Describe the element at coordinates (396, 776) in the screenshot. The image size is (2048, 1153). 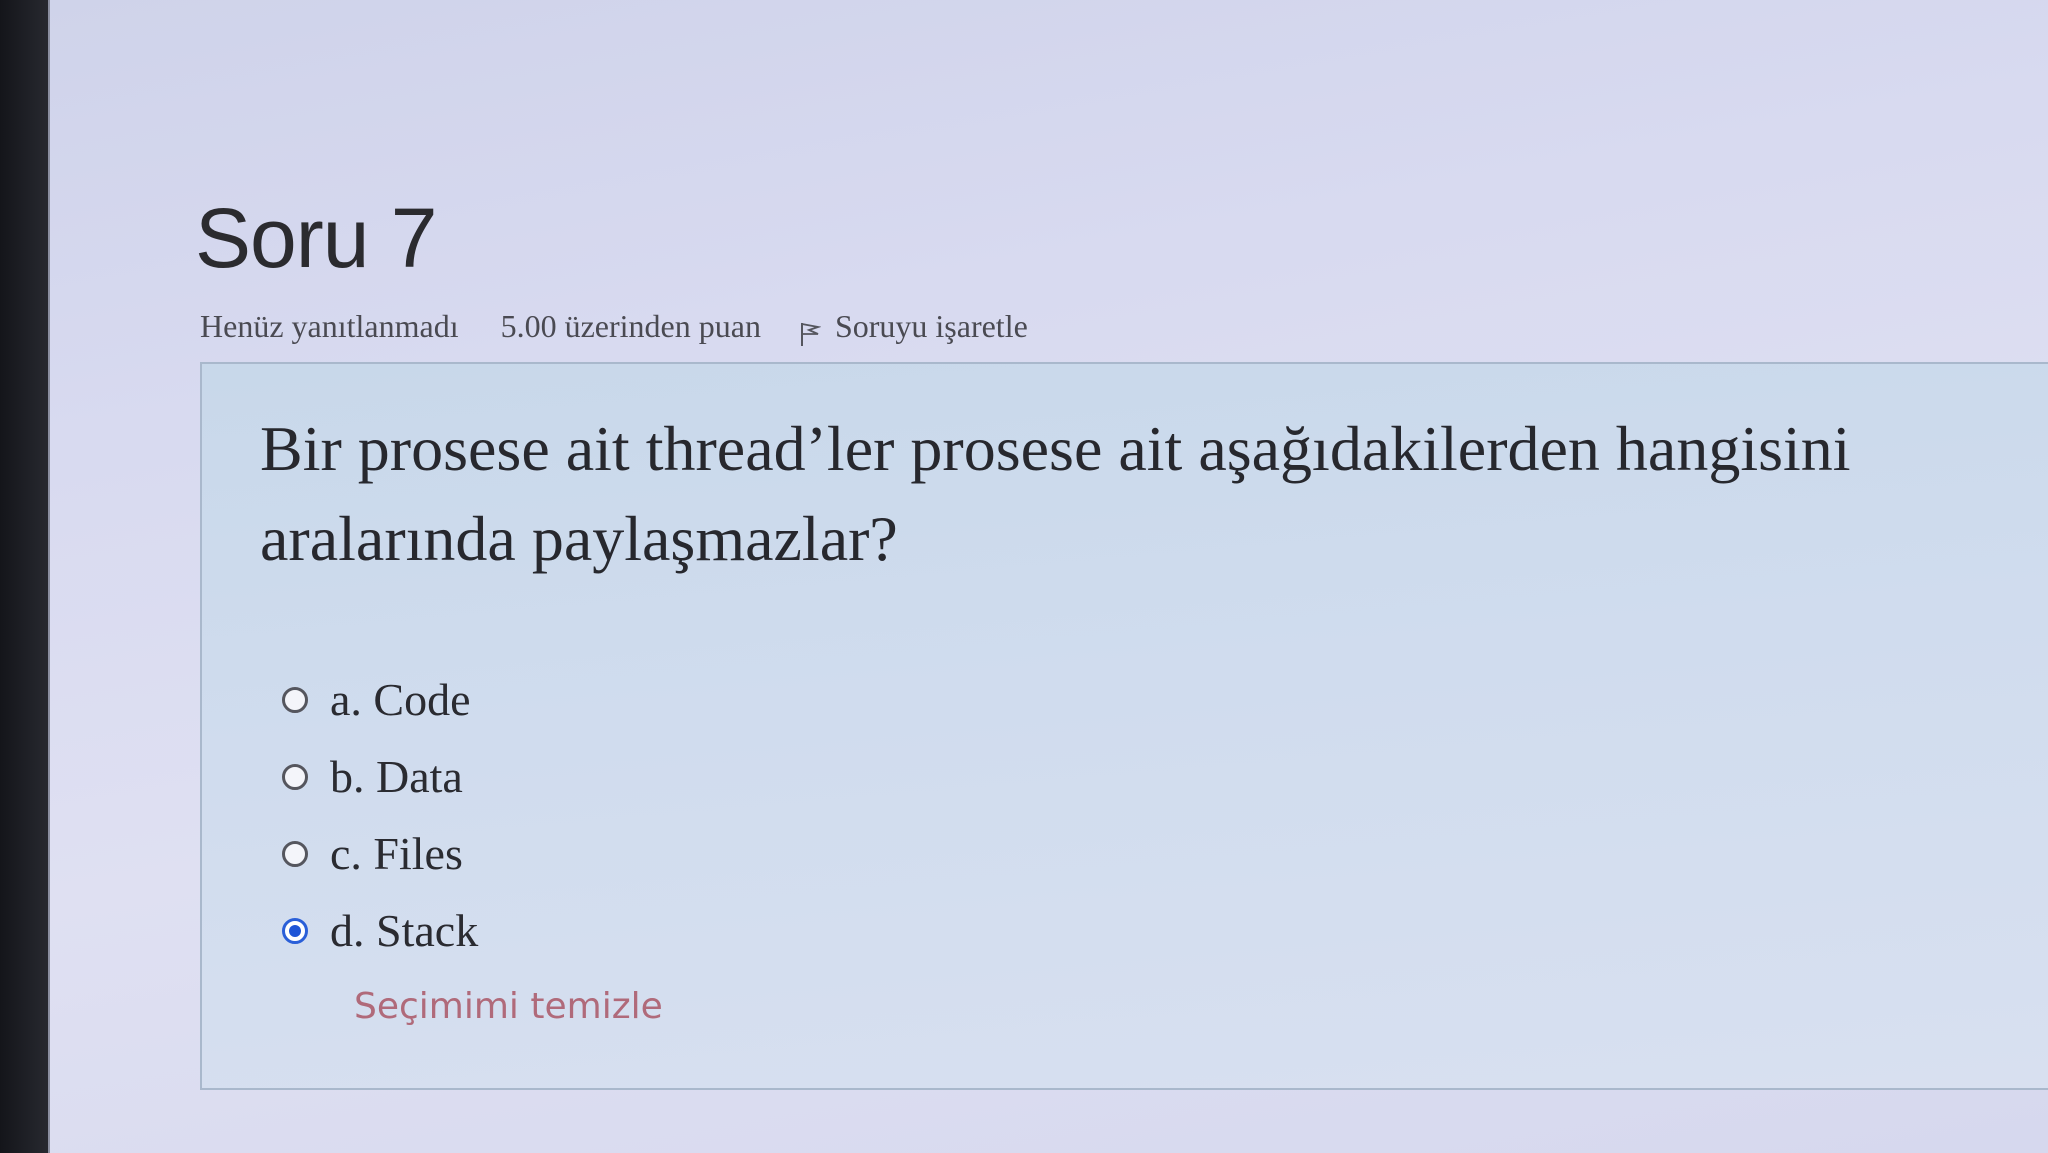
I see `answer-label: b. Data` at that location.